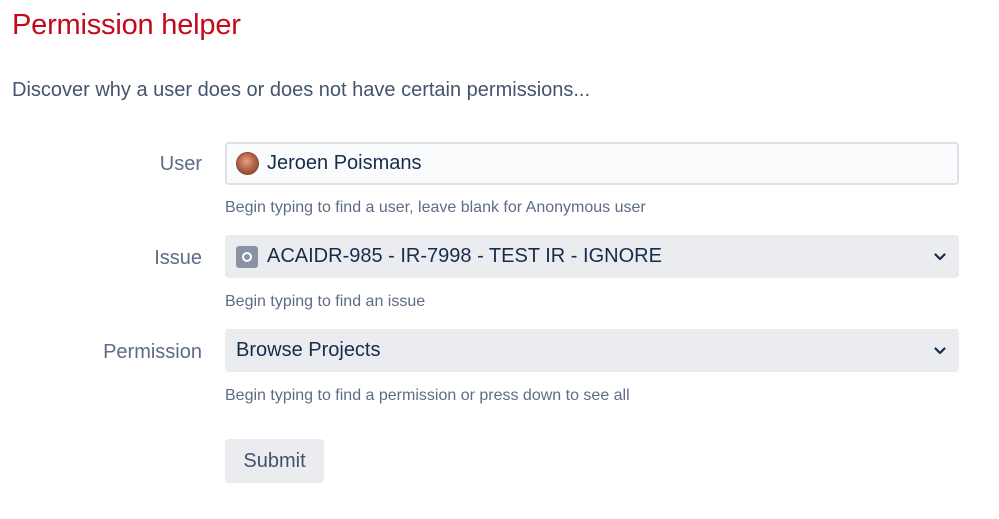 Image resolution: width=999 pixels, height=519 pixels. What do you see at coordinates (178, 258) in the screenshot?
I see `issue-label: Issue` at bounding box center [178, 258].